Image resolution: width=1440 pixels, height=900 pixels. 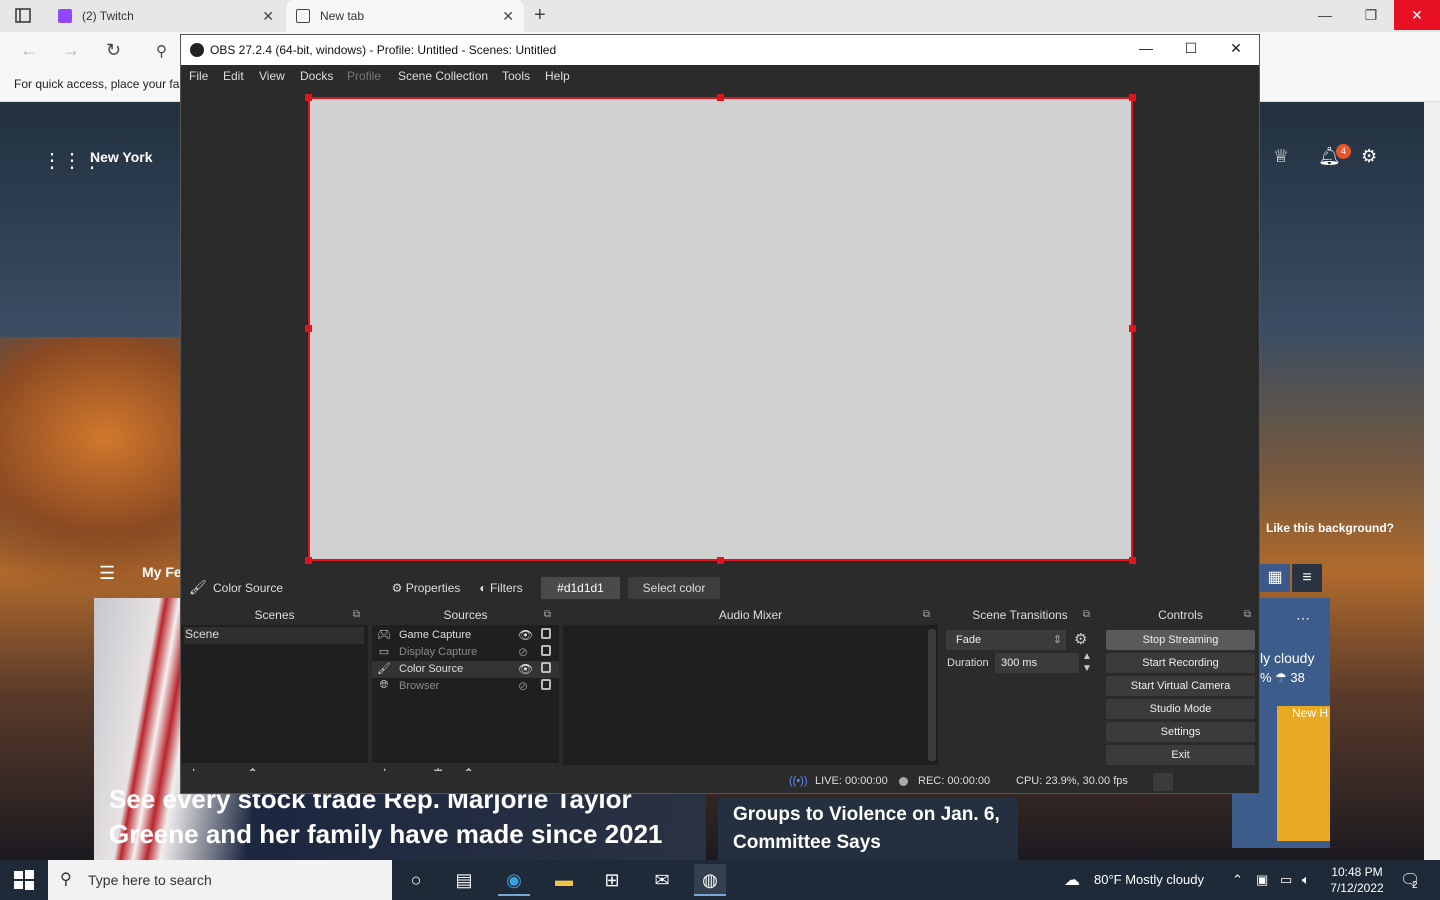 I want to click on source-item-browser: 🌐︎ Browser ⊘, so click(x=465, y=686).